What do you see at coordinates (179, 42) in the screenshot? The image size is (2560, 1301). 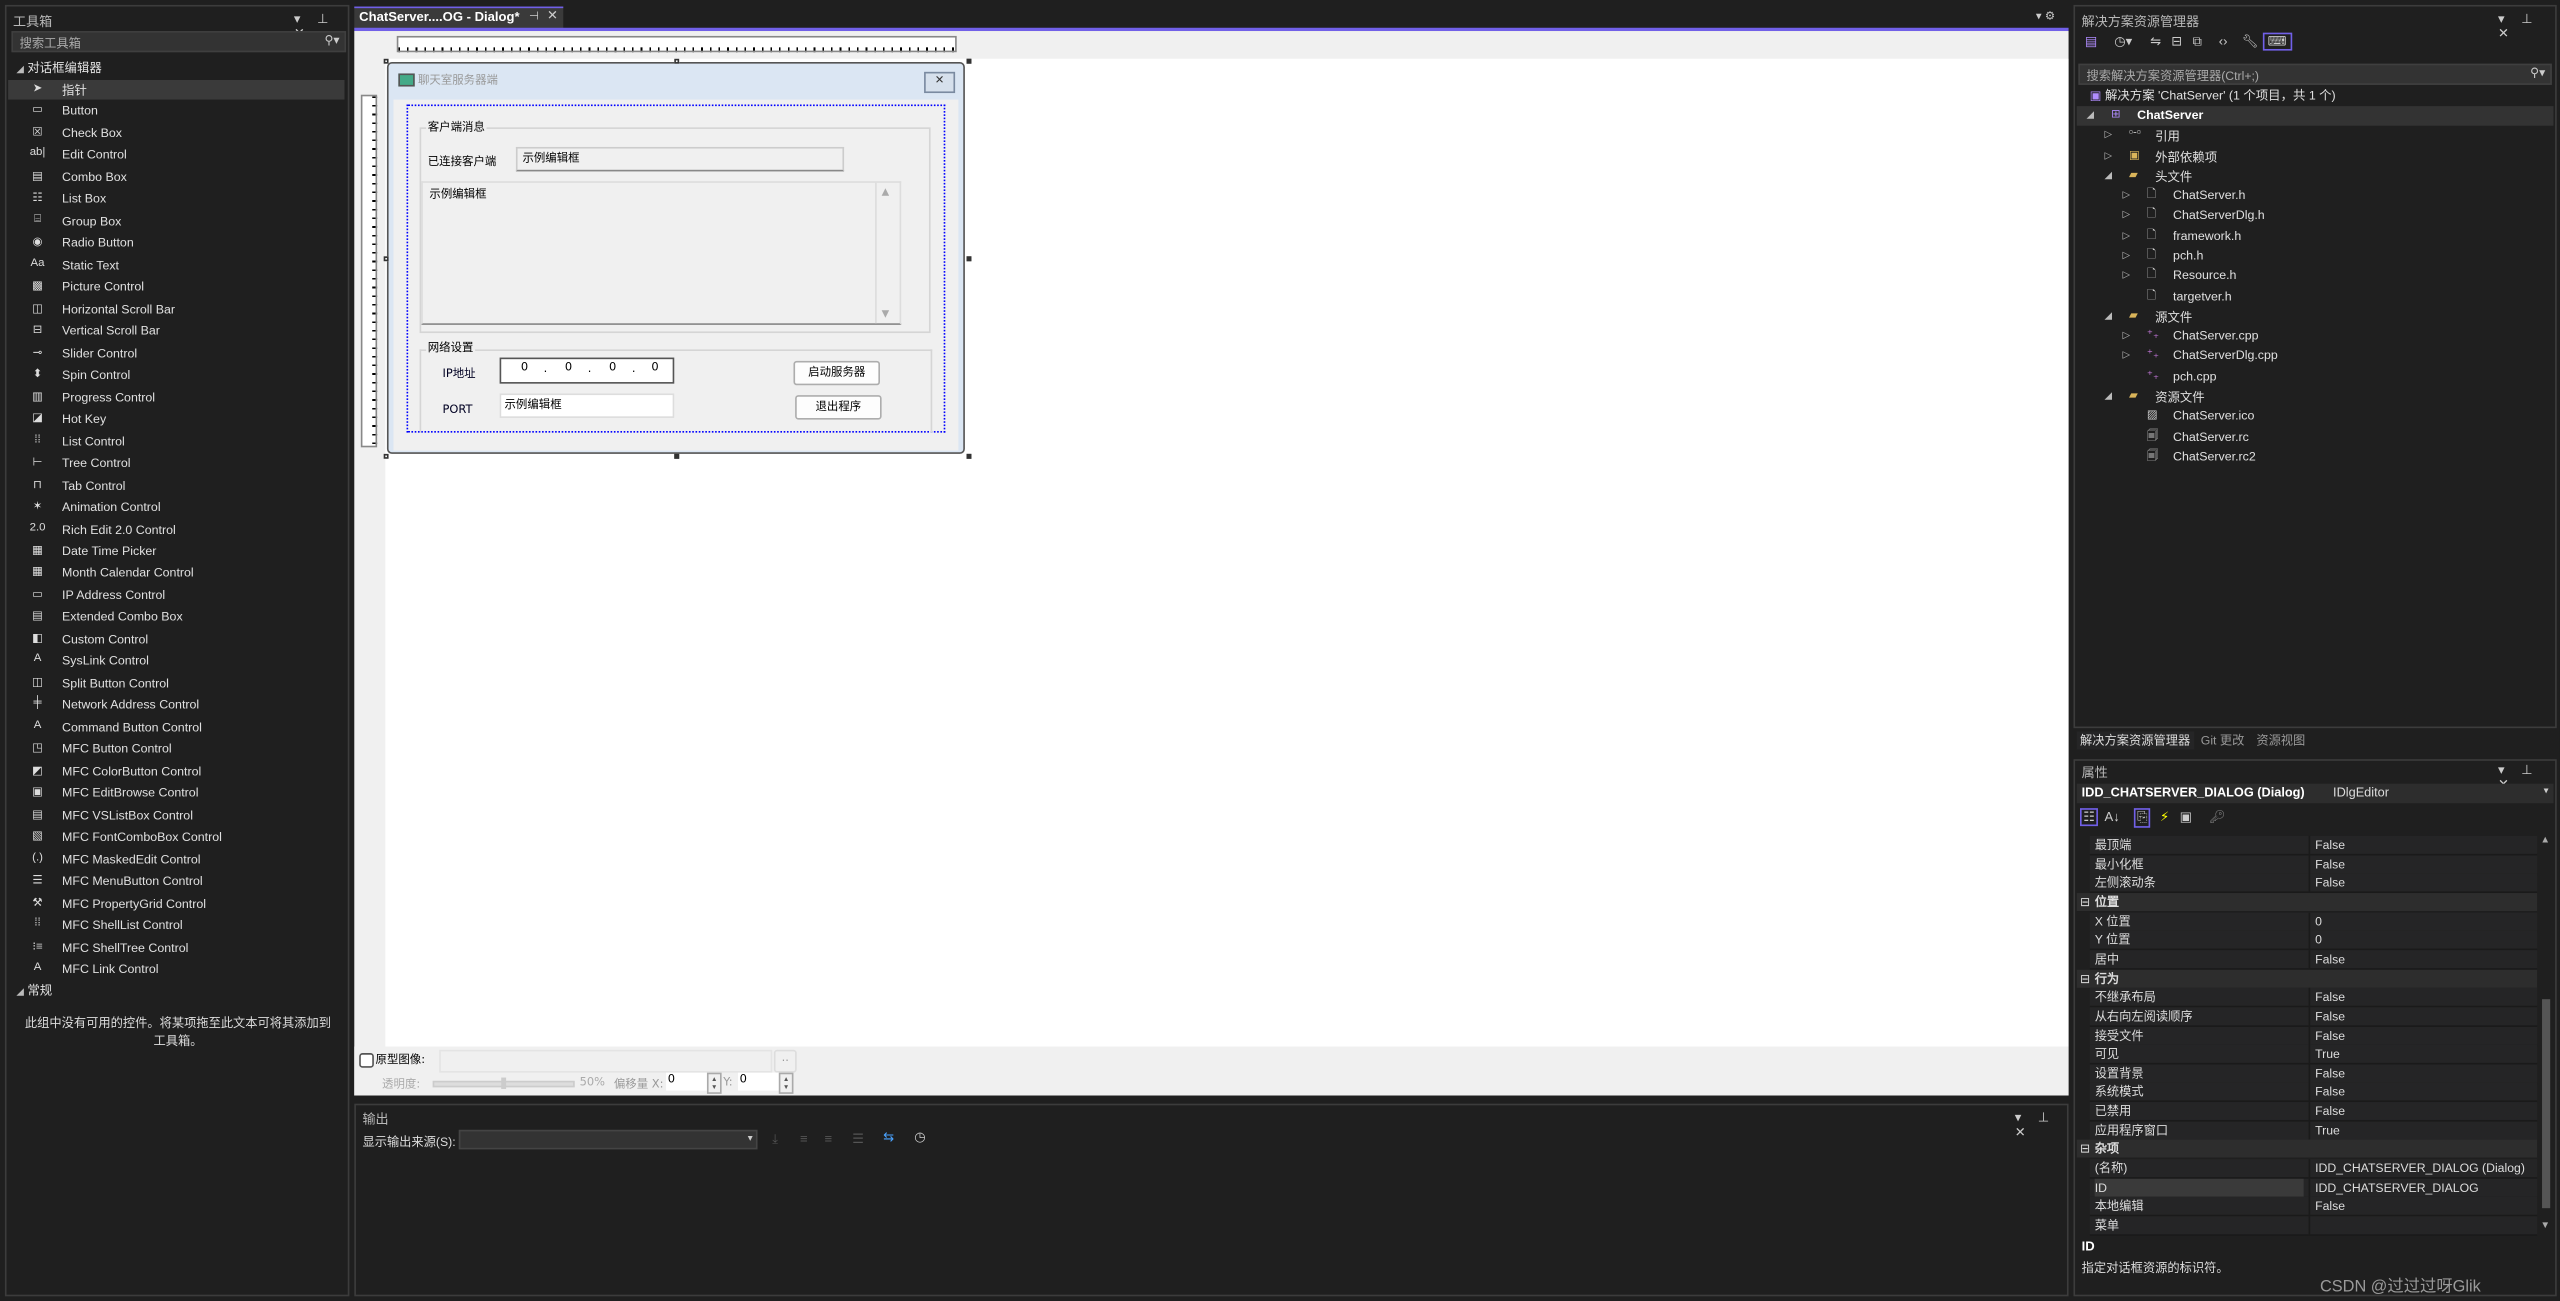 I see `toolbox-search-input: 搜索工具箱 ⚲▾` at bounding box center [179, 42].